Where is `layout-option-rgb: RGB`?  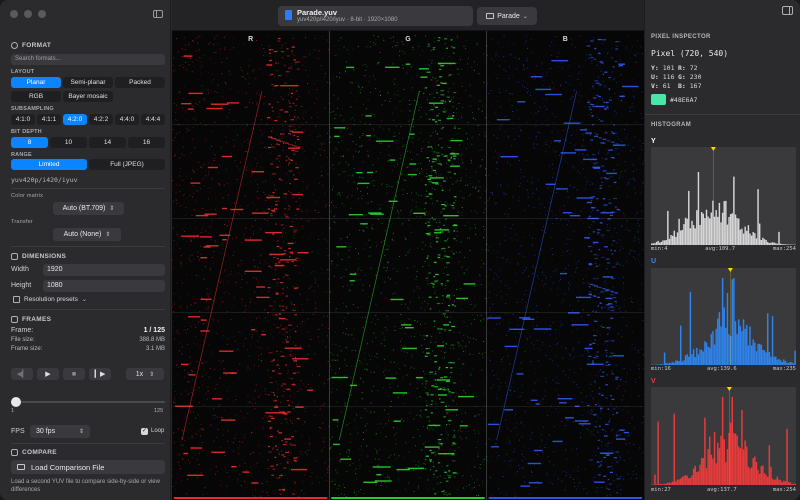
layout-option-rgb: RGB is located at coordinates (36, 96).